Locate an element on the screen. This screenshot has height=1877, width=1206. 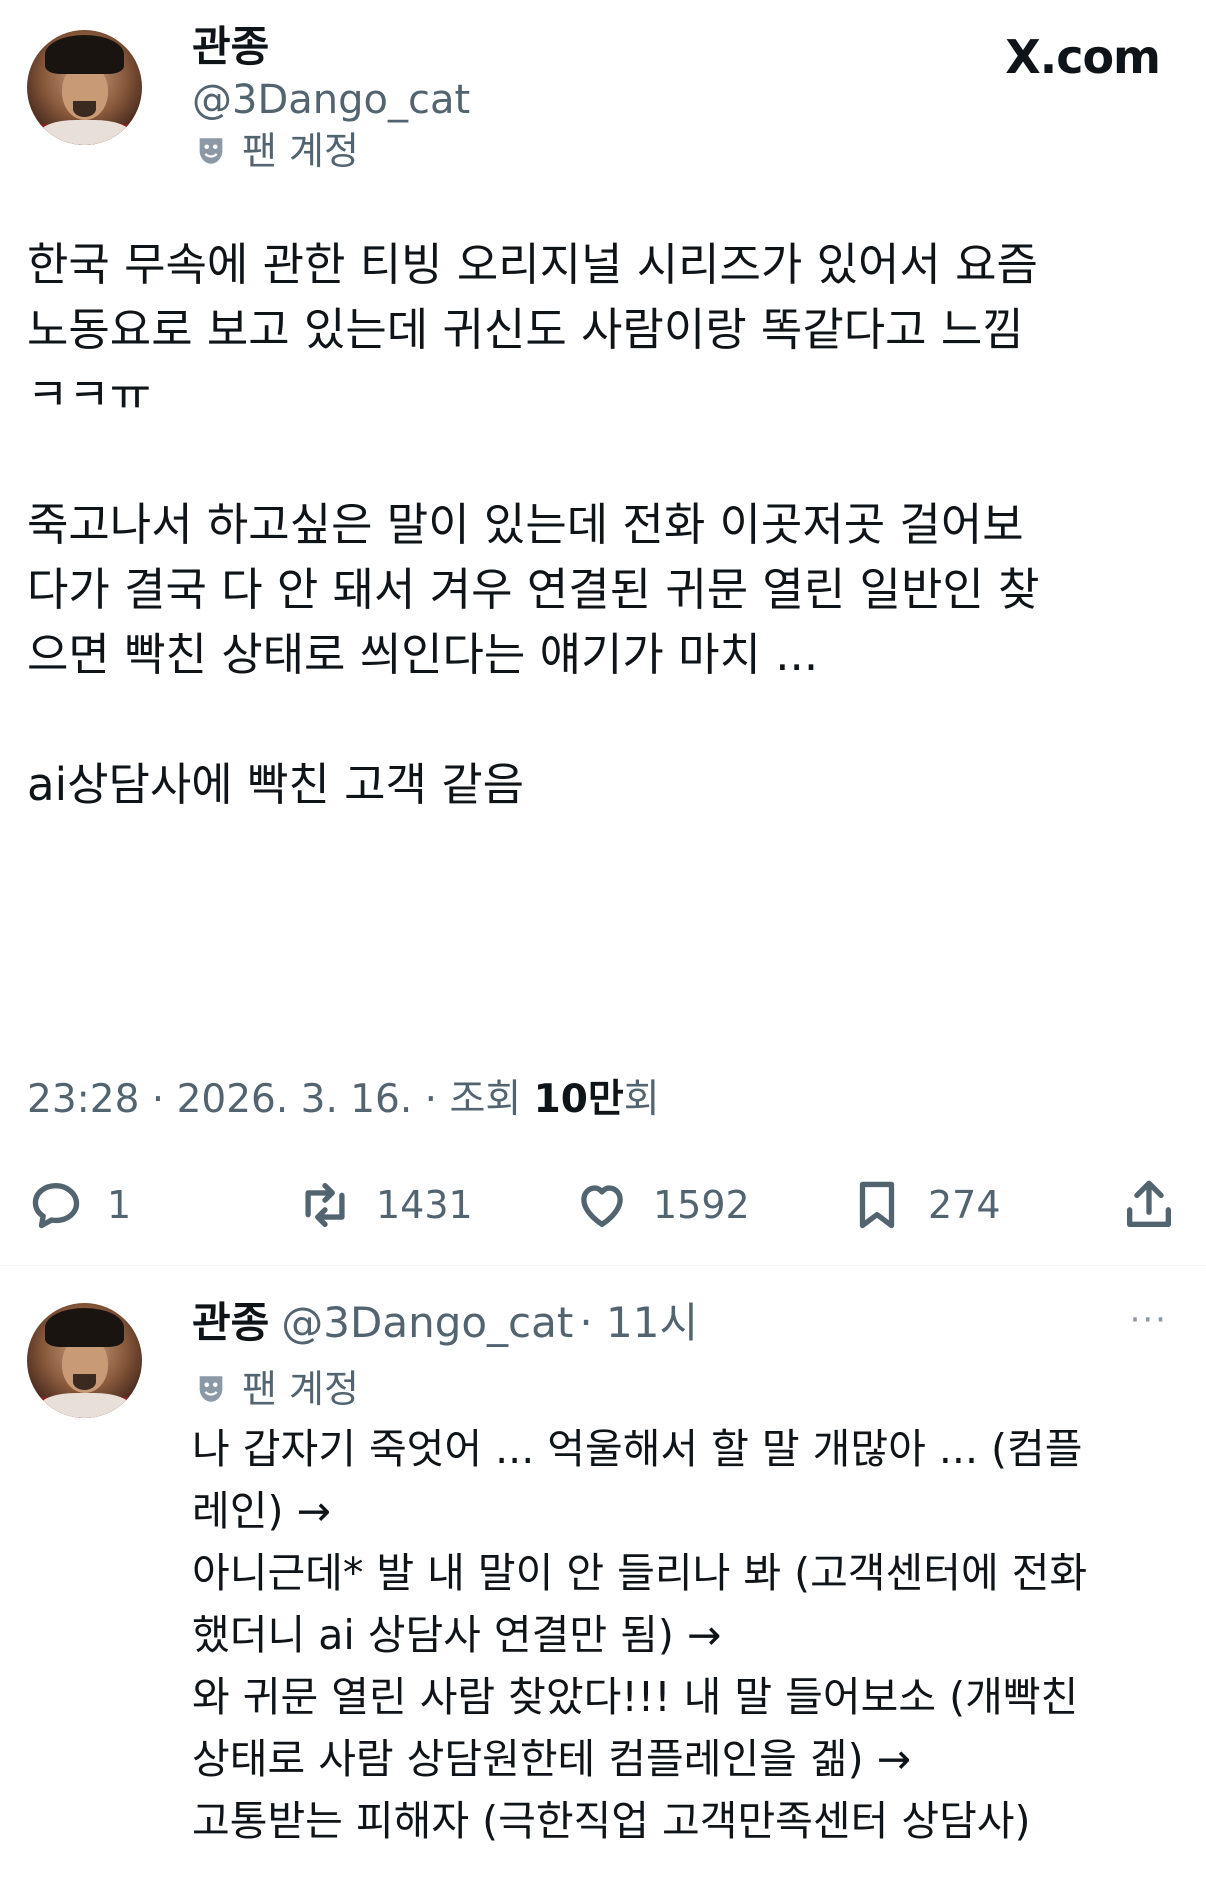
like-button: 1592 is located at coordinates (661, 1205).